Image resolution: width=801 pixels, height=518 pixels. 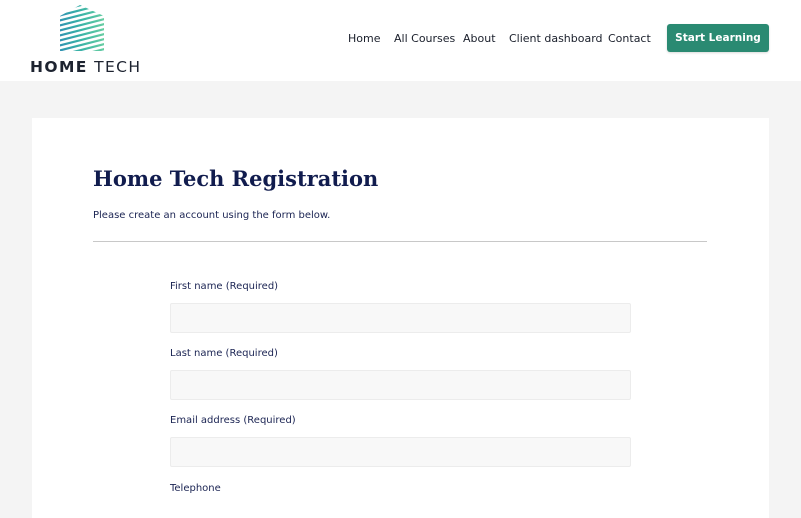 What do you see at coordinates (424, 38) in the screenshot?
I see `nav-item-all-courses: All Courses` at bounding box center [424, 38].